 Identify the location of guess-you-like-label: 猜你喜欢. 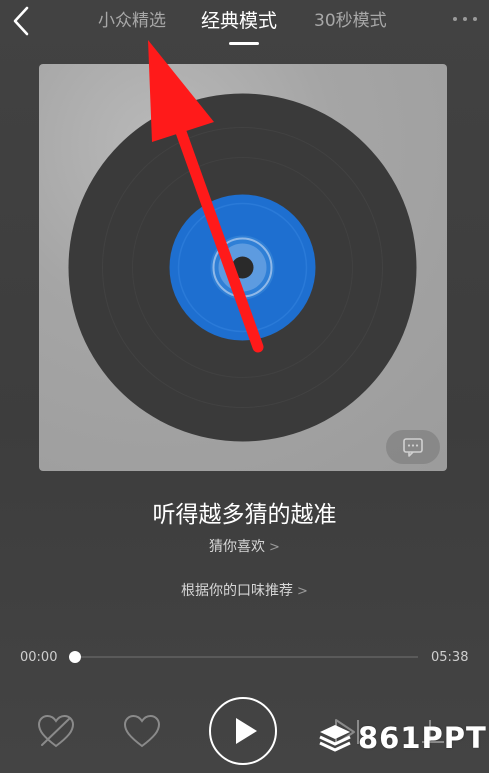
(237, 547).